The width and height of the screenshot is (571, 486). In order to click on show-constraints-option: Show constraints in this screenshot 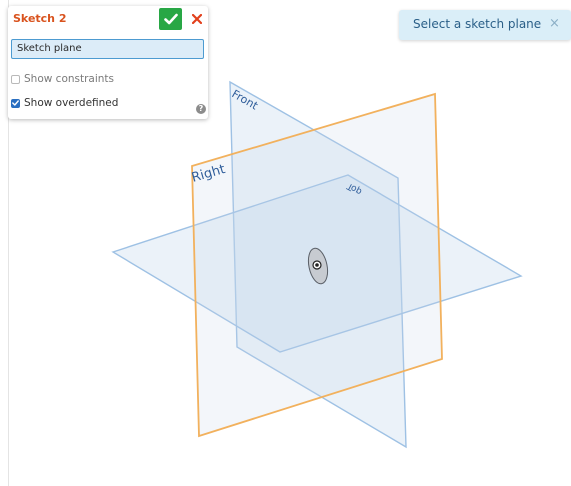, I will do `click(62, 79)`.